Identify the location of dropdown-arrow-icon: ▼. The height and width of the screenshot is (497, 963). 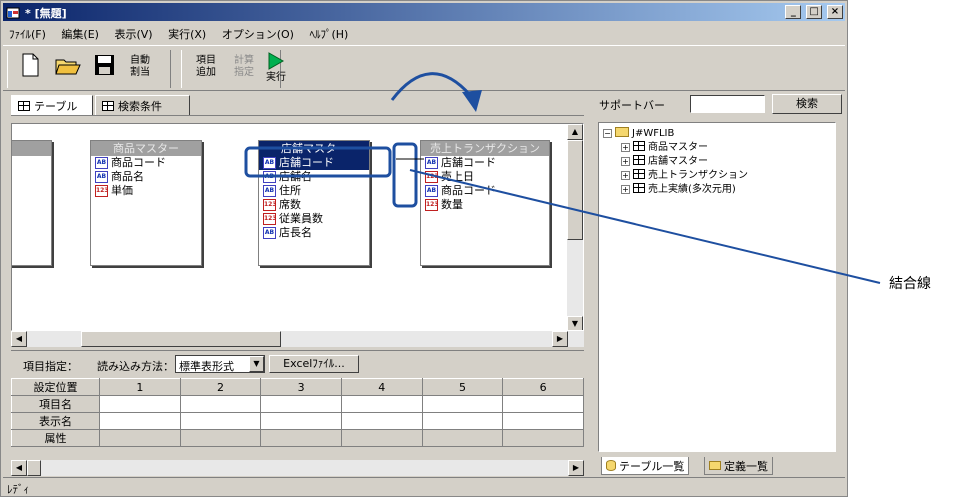
(256, 364).